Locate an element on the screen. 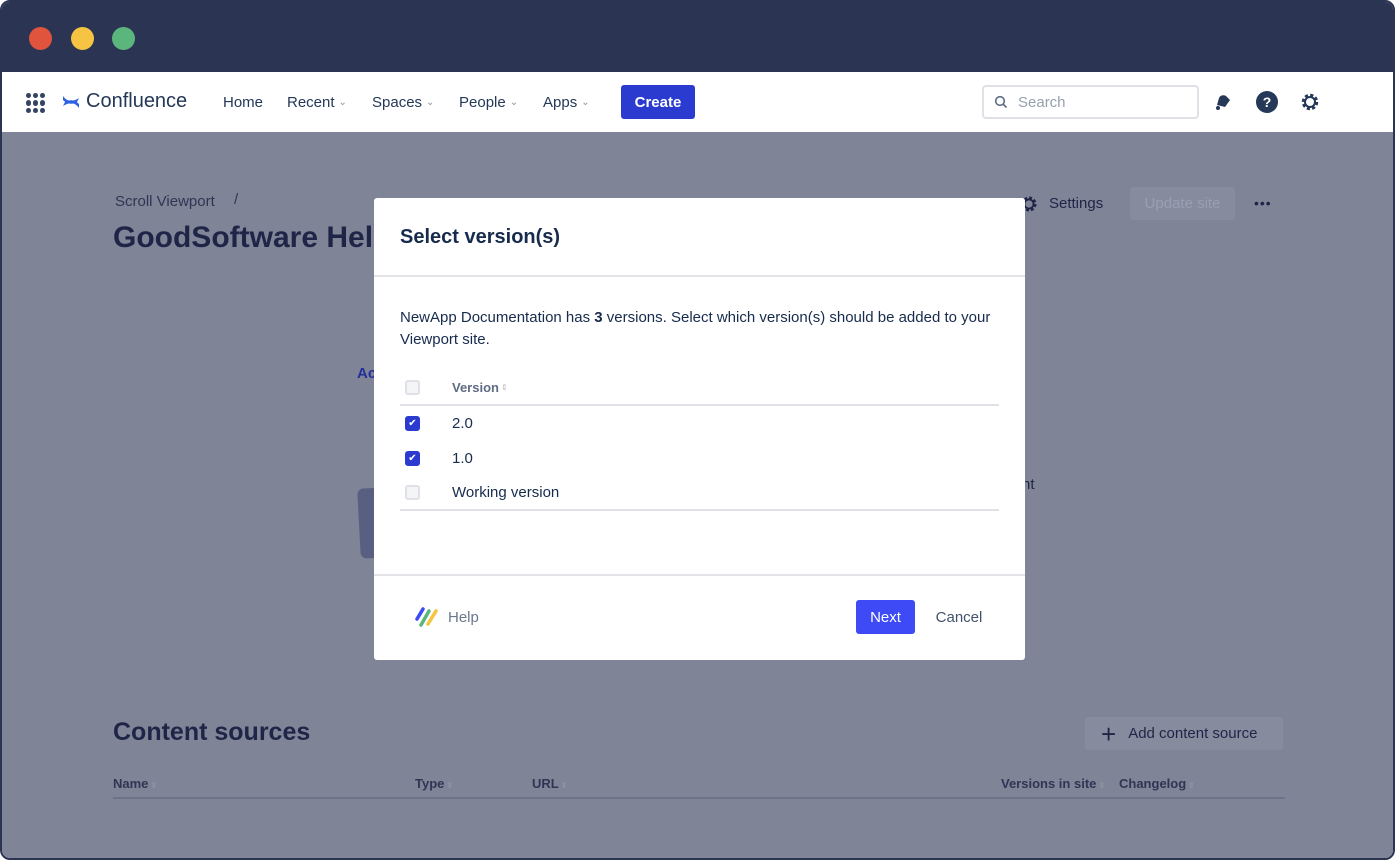 Image resolution: width=1395 pixels, height=860 pixels. column-label: Name is located at coordinates (131, 783).